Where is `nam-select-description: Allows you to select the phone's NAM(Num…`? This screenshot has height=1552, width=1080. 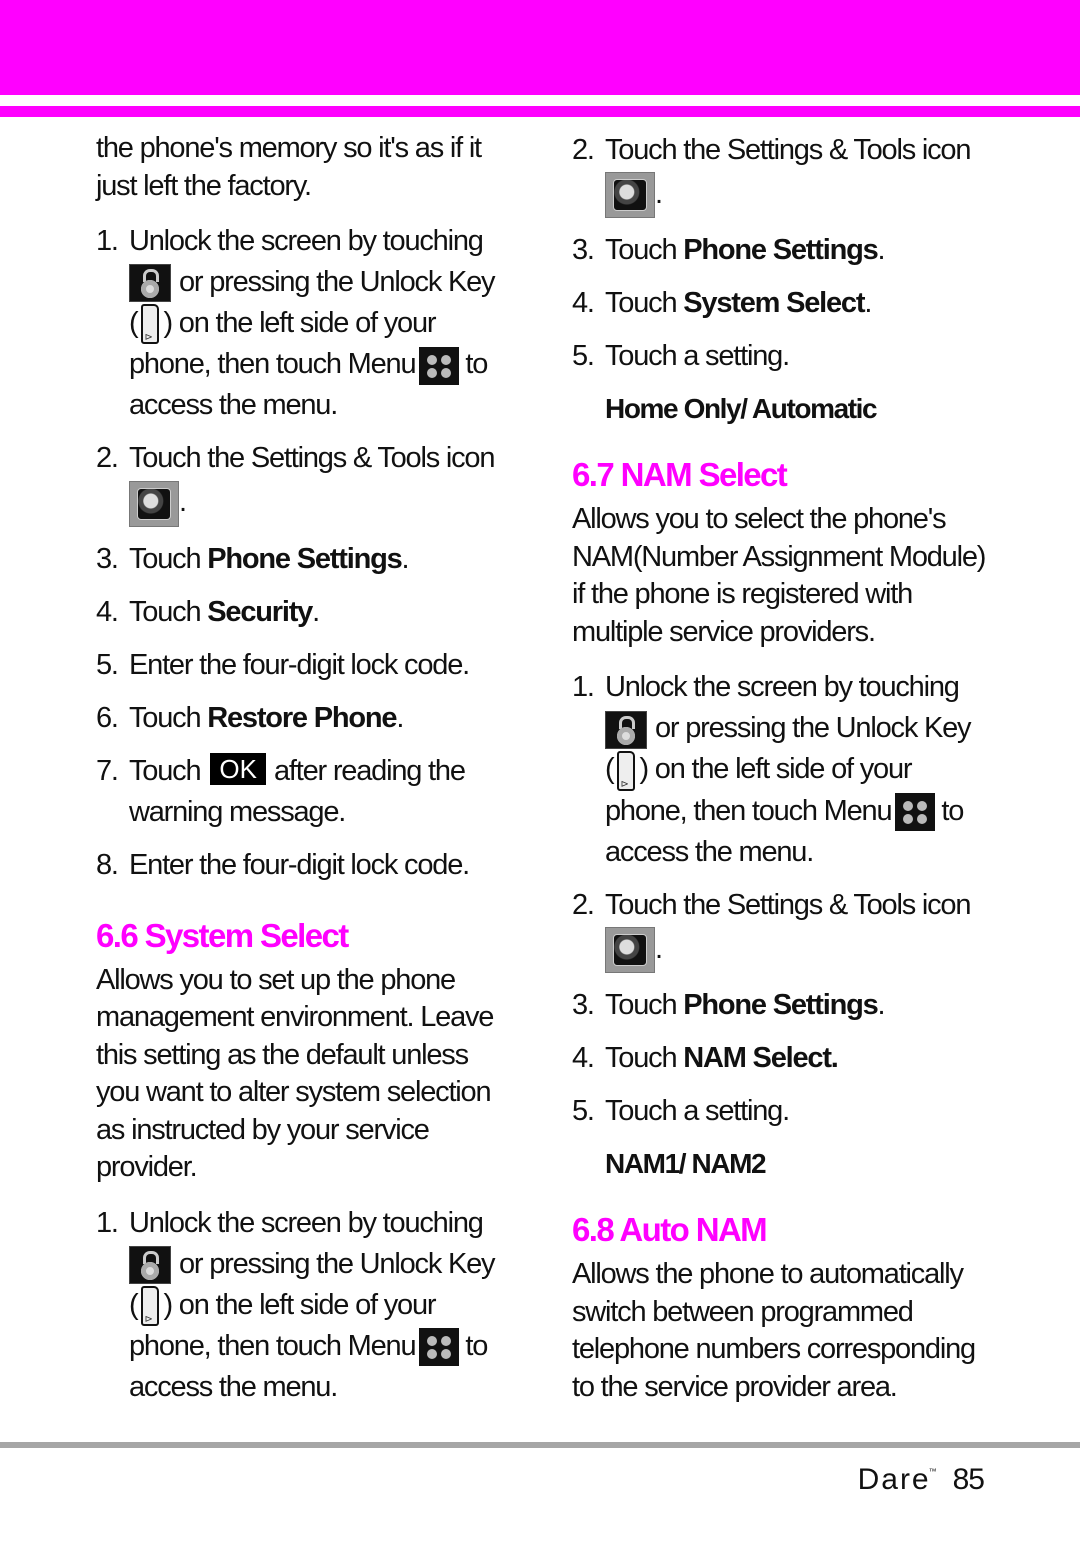
nam-select-description: Allows you to select the phone's NAM(Num… is located at coordinates (779, 575).